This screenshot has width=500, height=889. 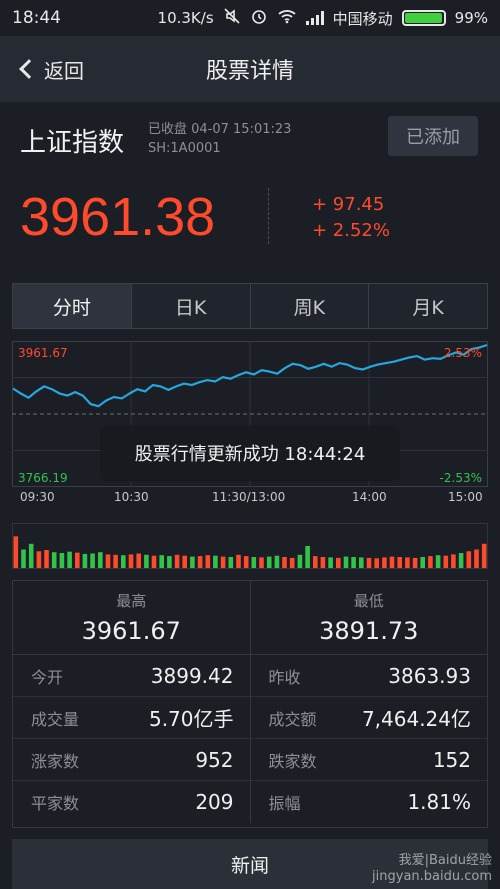 I want to click on tab-intraday: 分时, so click(x=72, y=306).